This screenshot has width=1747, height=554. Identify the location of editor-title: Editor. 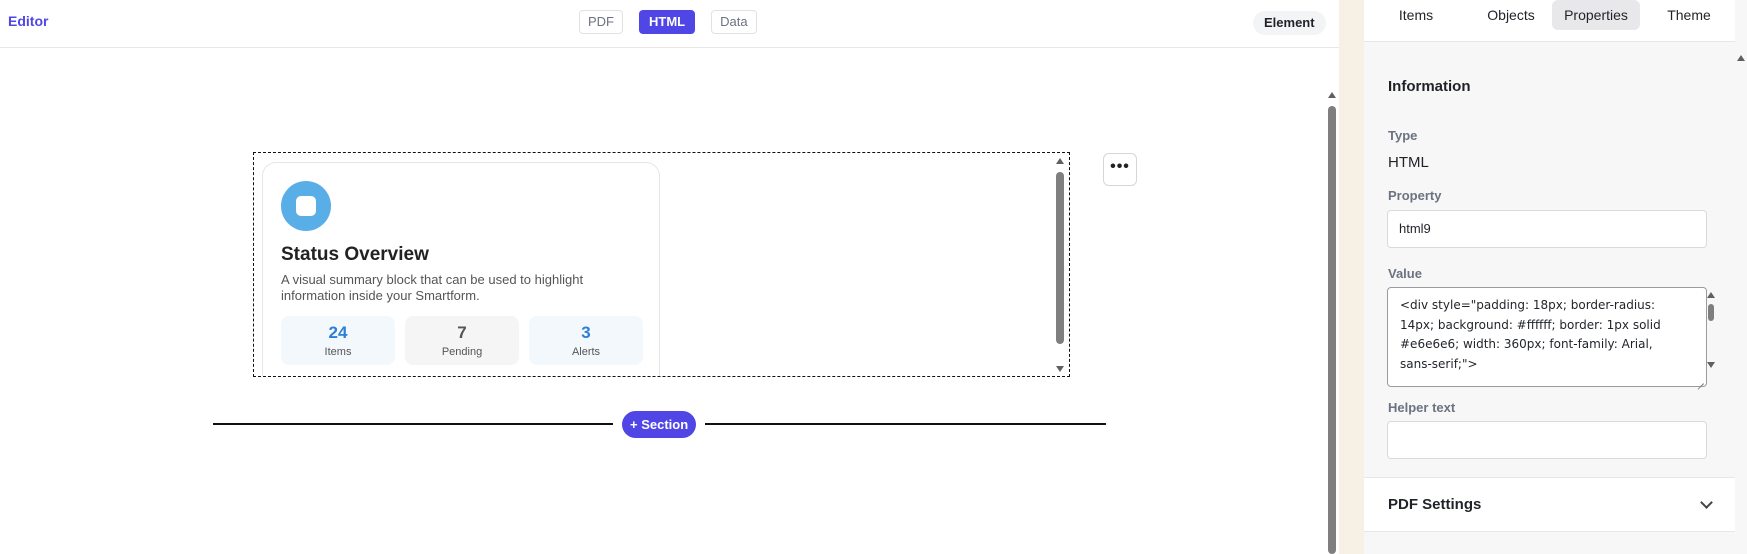
(28, 21).